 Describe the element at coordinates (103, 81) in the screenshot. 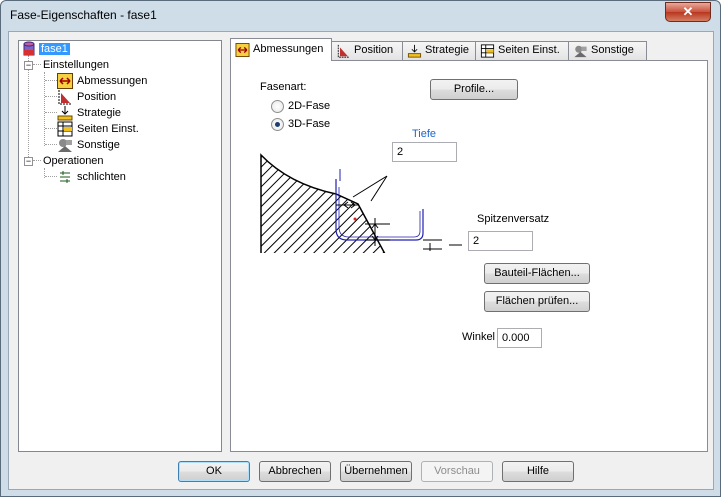

I see `tree-item-abmessungen: Abmessungen` at that location.